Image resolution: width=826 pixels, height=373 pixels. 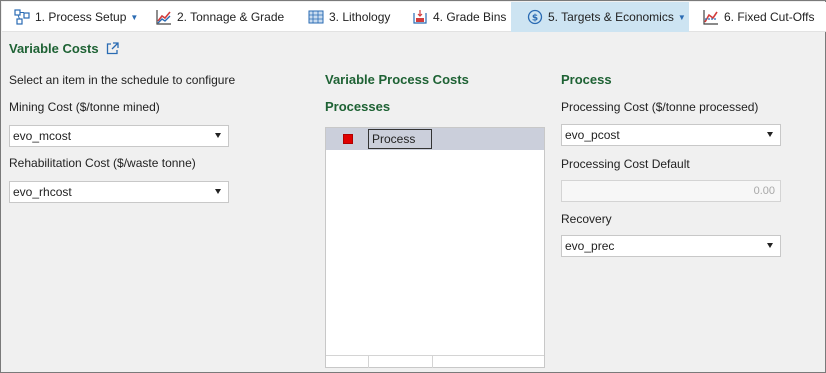 What do you see at coordinates (84, 107) in the screenshot?
I see `mining-cost-label: Mining Cost ($/tonne mined)` at bounding box center [84, 107].